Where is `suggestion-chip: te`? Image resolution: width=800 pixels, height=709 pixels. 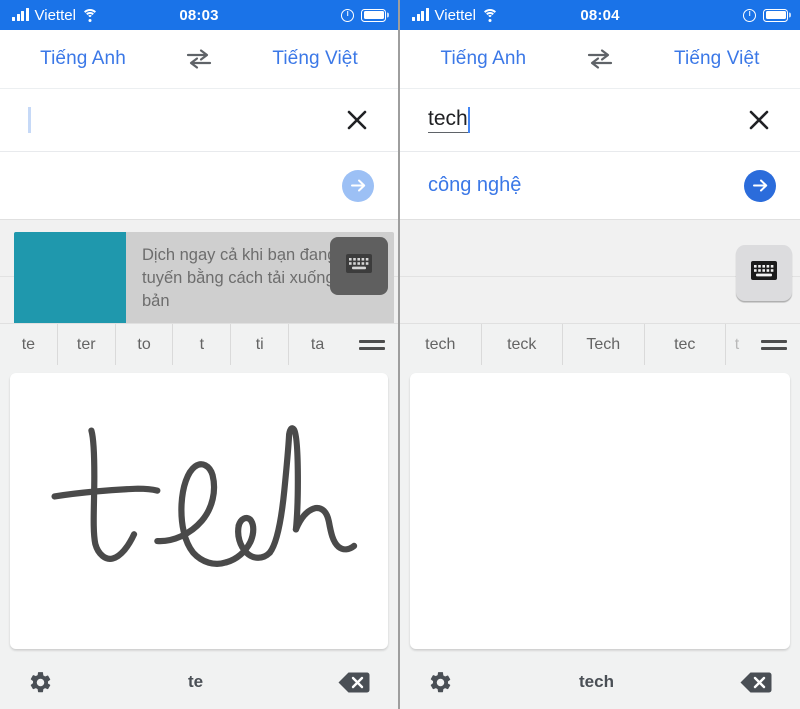
suggestion-chip: te is located at coordinates (29, 344).